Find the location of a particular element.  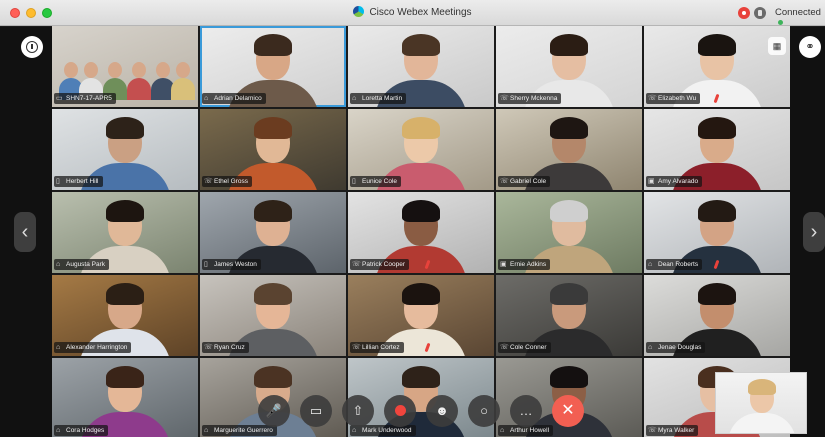

participant-name-tag: ☏Sherry Mckenna is located at coordinates (530, 98).